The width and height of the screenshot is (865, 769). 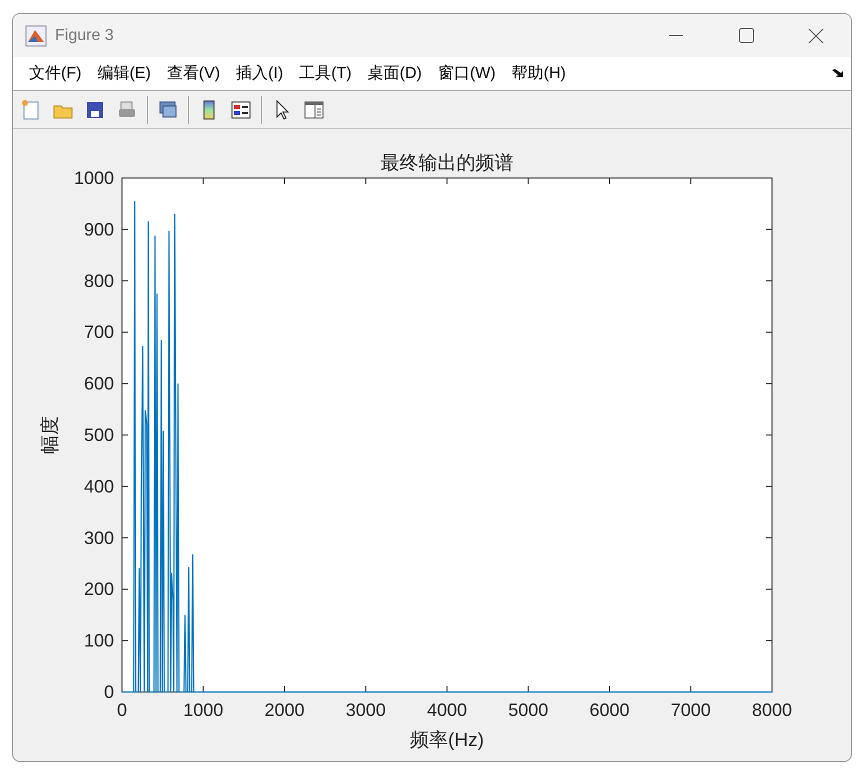 What do you see at coordinates (99, 589) in the screenshot?
I see `y-tick-label: 200` at bounding box center [99, 589].